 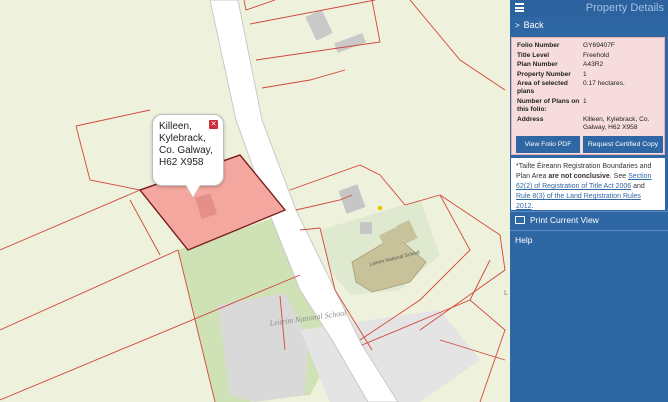 What do you see at coordinates (638, 186) in the screenshot?
I see `note-and: and` at bounding box center [638, 186].